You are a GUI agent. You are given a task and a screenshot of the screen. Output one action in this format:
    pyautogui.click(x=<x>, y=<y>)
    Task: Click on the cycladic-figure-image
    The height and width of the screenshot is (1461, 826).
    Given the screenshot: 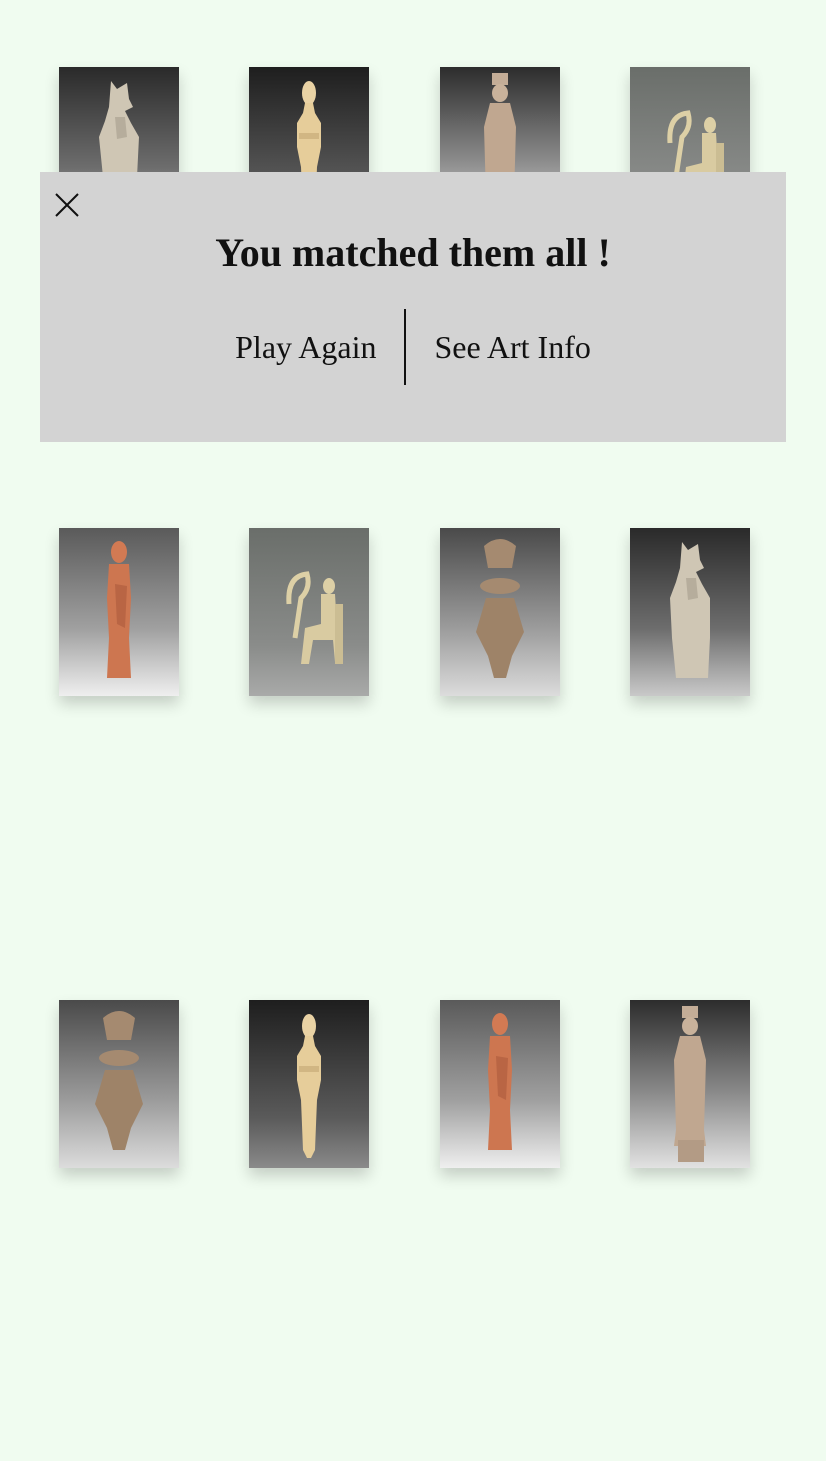 What is the action you would take?
    pyautogui.click(x=309, y=1084)
    